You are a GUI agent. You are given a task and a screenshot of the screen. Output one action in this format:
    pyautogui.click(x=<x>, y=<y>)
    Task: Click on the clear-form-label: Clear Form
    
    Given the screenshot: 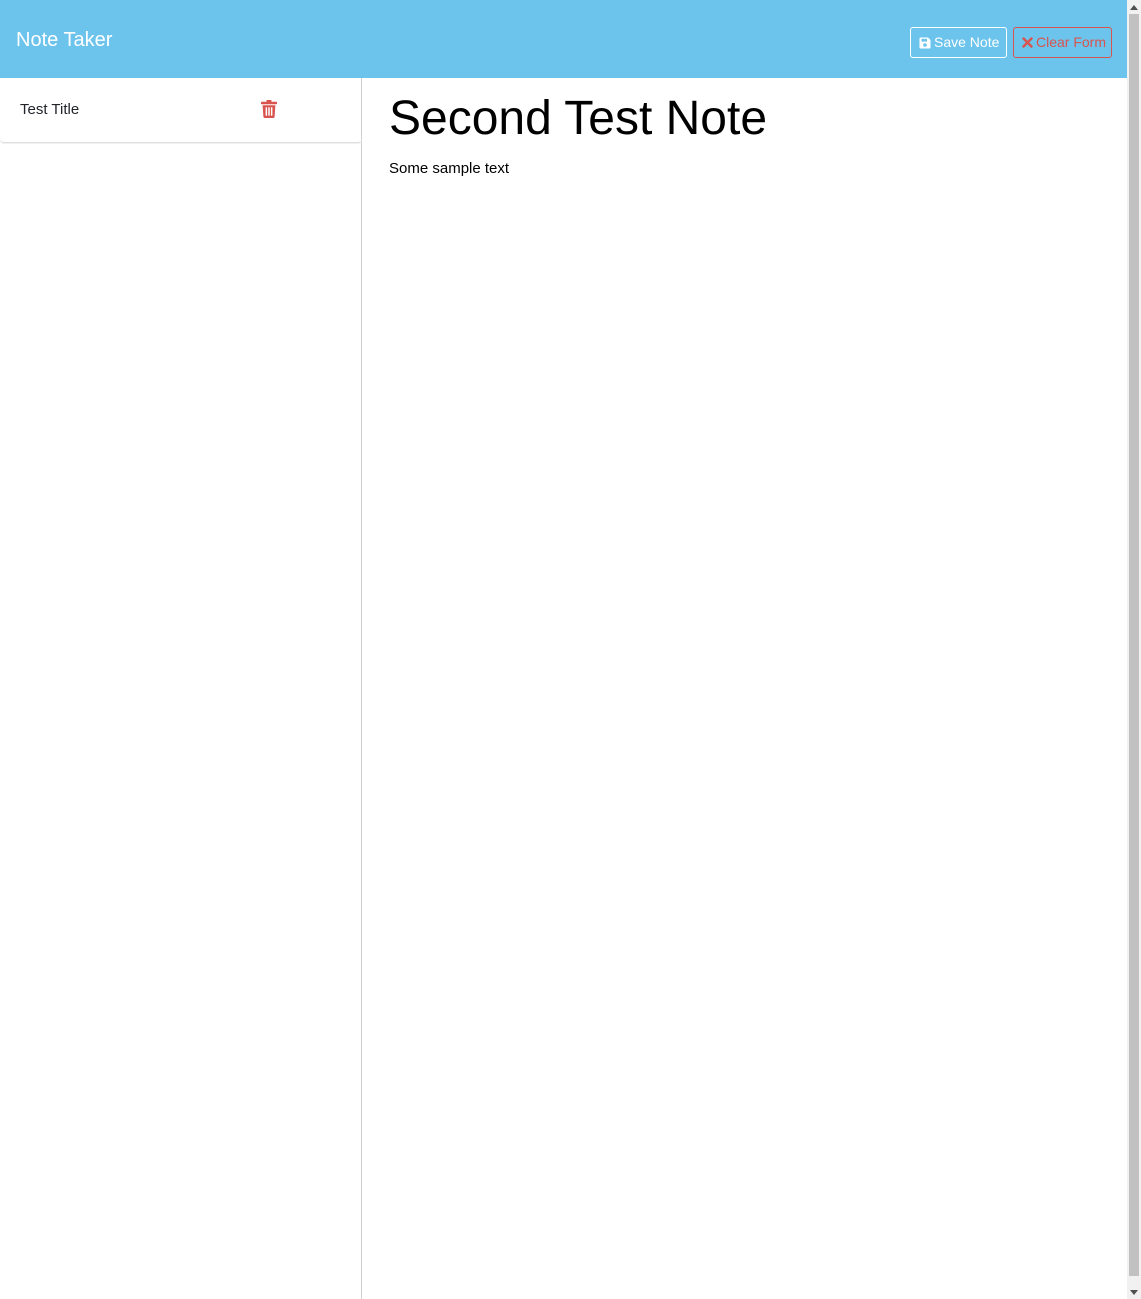 What is the action you would take?
    pyautogui.click(x=1071, y=42)
    